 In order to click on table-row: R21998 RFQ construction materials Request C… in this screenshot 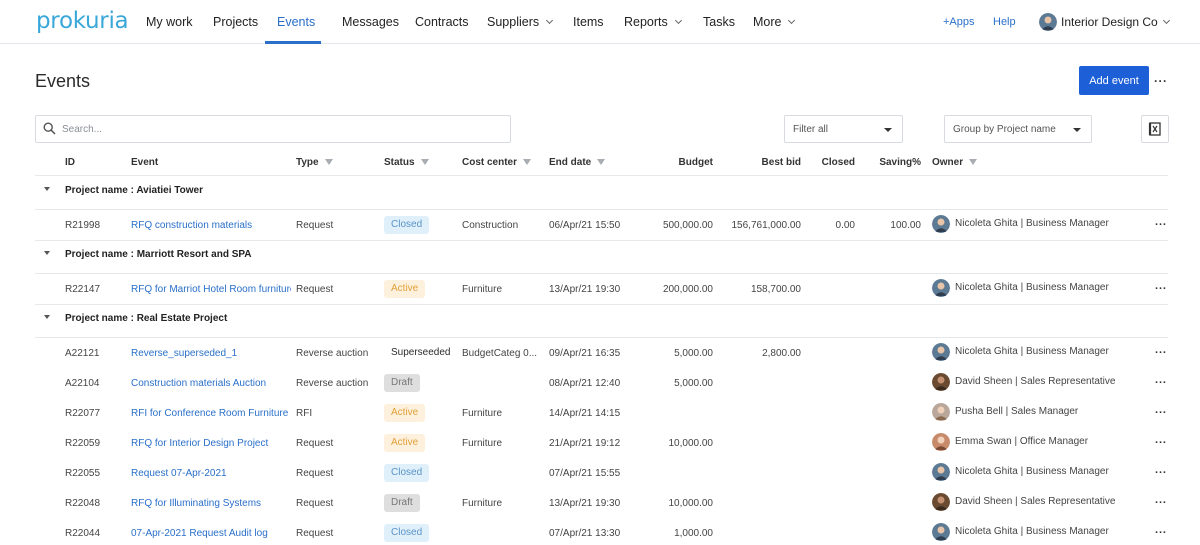, I will do `click(600, 225)`.